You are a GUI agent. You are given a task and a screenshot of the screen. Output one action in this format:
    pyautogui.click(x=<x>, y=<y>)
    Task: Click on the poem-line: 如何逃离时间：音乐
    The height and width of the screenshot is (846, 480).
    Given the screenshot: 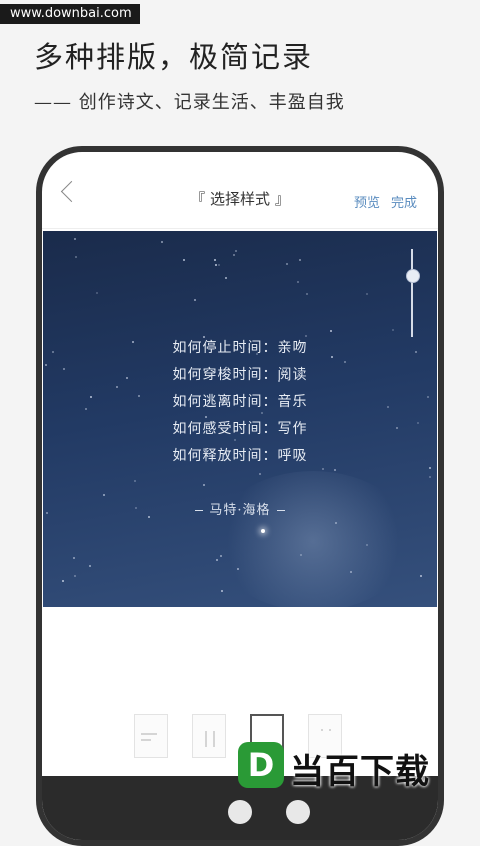 What is the action you would take?
    pyautogui.click(x=240, y=402)
    